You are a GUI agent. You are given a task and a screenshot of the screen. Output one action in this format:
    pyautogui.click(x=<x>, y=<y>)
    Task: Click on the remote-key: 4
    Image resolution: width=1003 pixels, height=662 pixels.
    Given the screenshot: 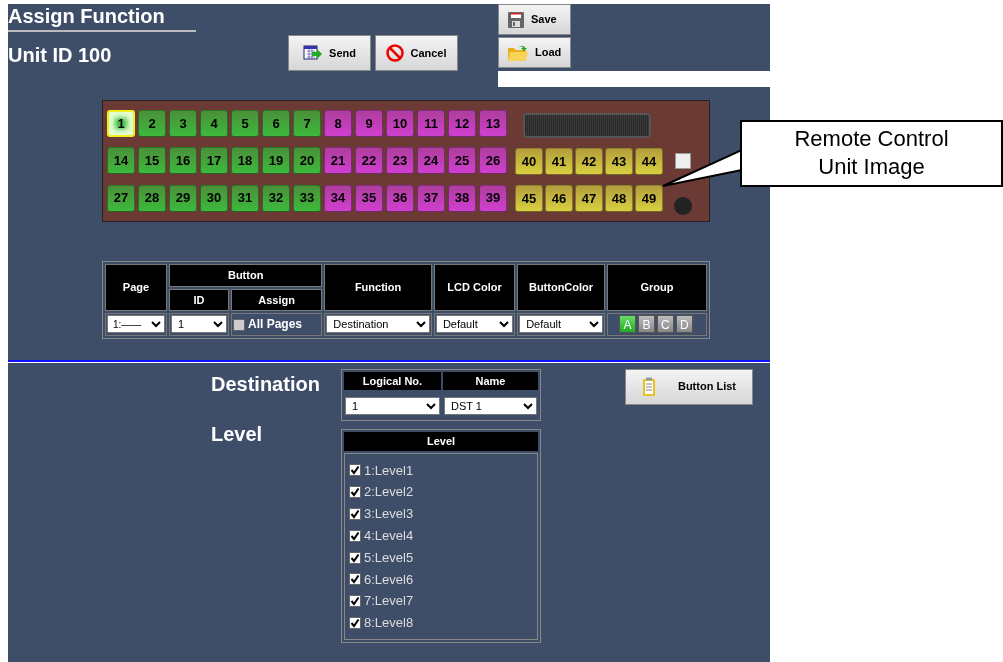 What is the action you would take?
    pyautogui.click(x=214, y=123)
    